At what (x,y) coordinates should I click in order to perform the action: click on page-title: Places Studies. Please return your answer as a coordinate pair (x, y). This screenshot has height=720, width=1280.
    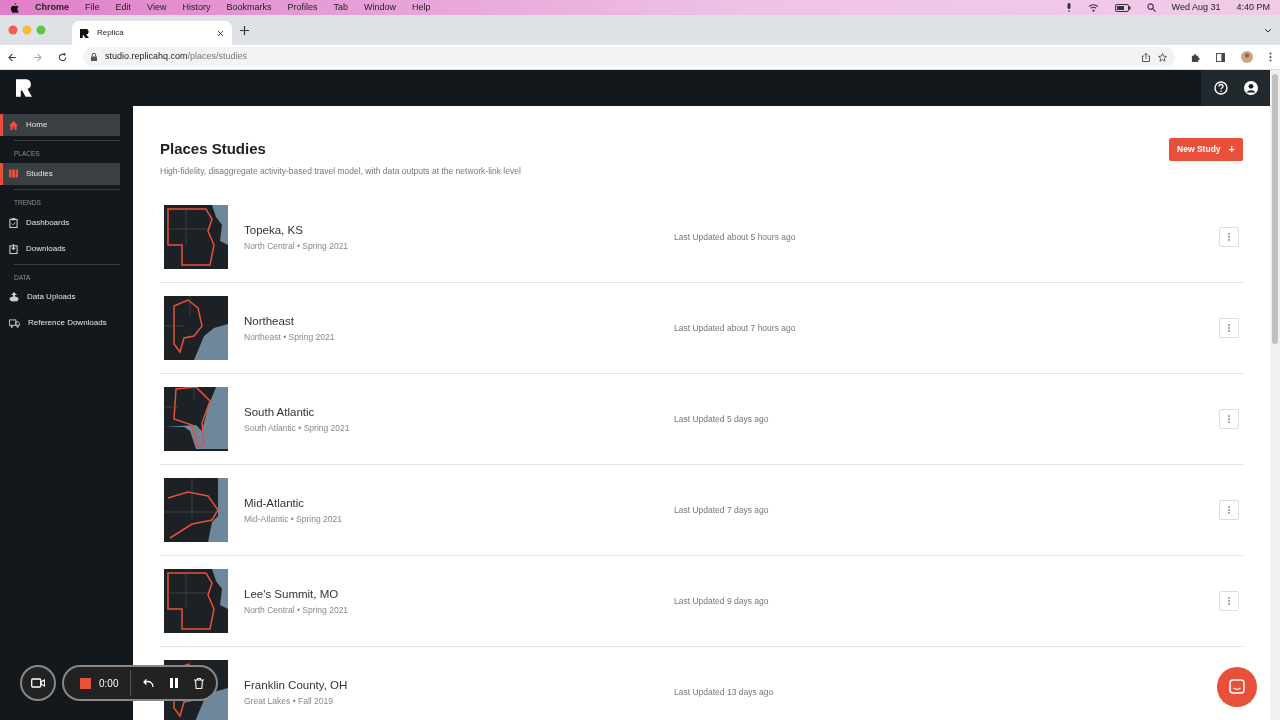
    Looking at the image, I should click on (213, 149).